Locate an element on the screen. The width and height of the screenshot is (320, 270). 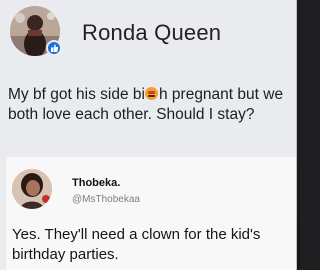
reply-author-name: Thobeka. is located at coordinates (96, 183).